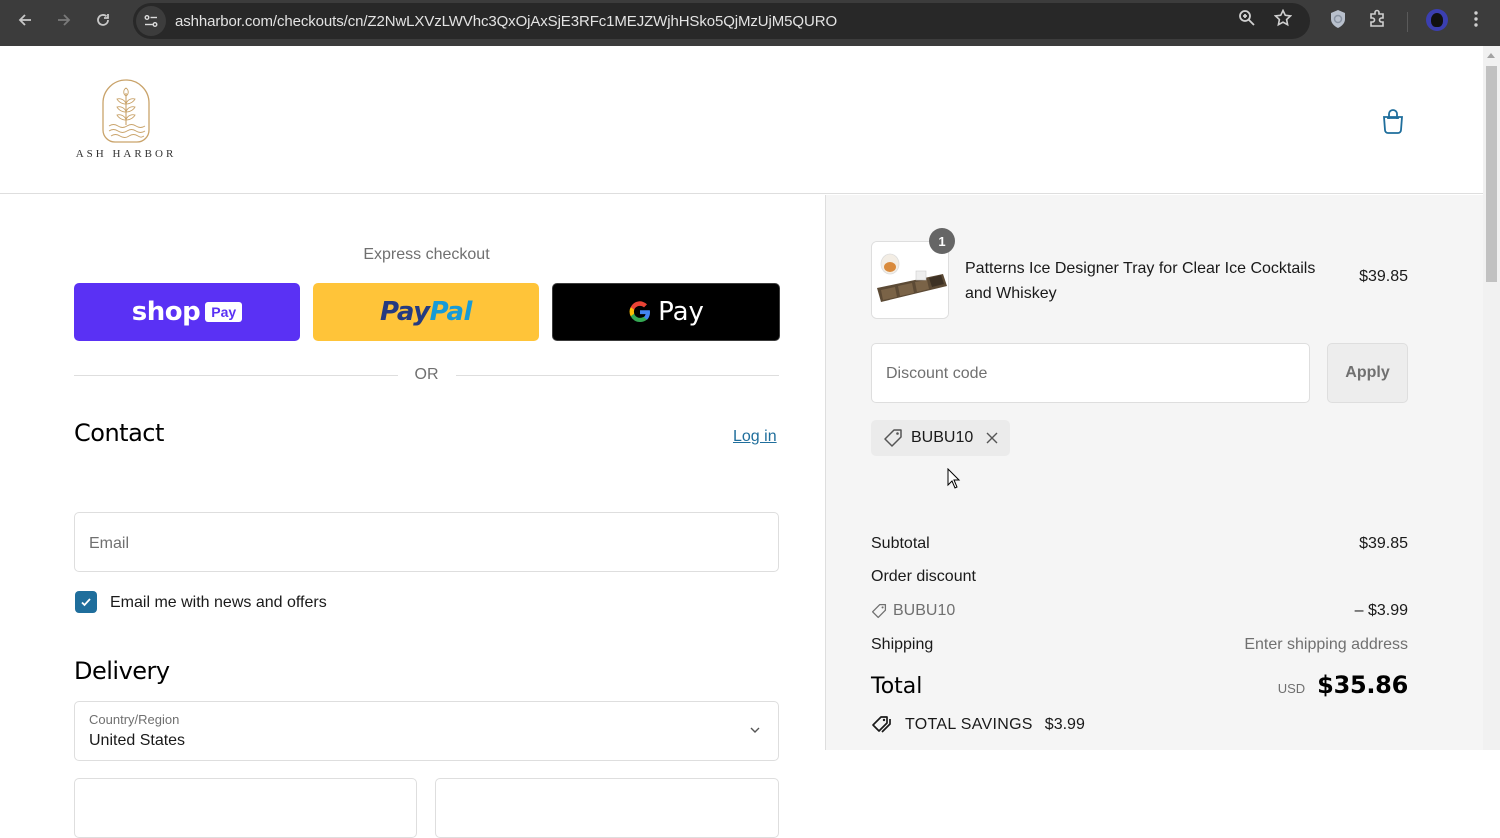  I want to click on savings-tags-icon, so click(881, 724).